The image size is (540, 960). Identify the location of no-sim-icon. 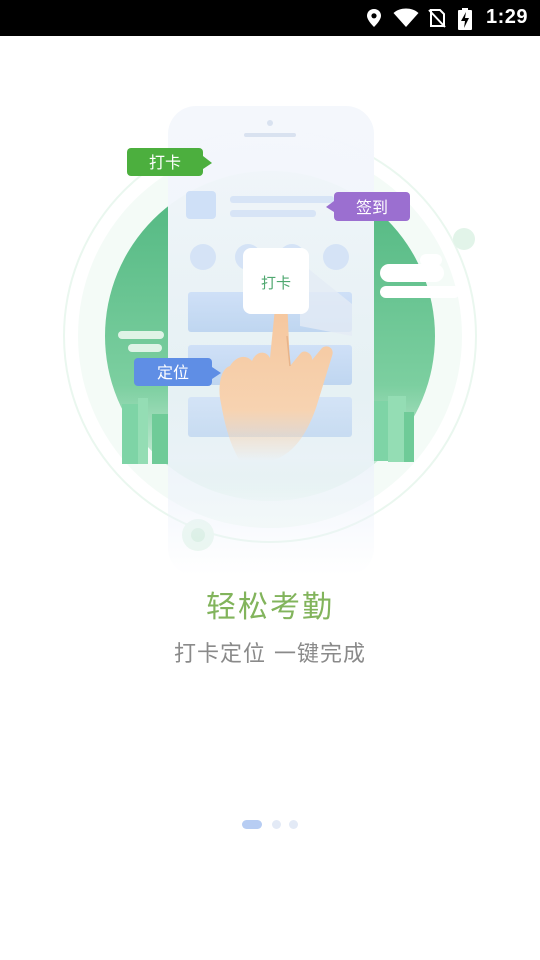
(437, 18).